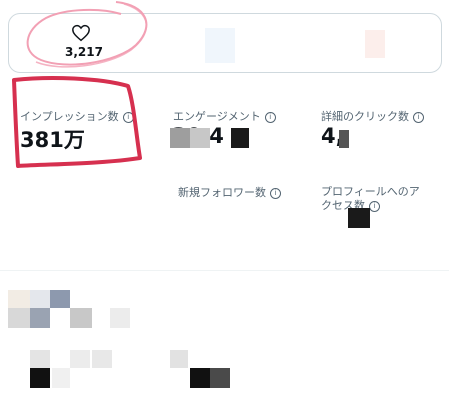 This screenshot has height=399, width=449. Describe the element at coordinates (372, 116) in the screenshot. I see `detail-clicks-label: 詳細のクリック数 i` at that location.